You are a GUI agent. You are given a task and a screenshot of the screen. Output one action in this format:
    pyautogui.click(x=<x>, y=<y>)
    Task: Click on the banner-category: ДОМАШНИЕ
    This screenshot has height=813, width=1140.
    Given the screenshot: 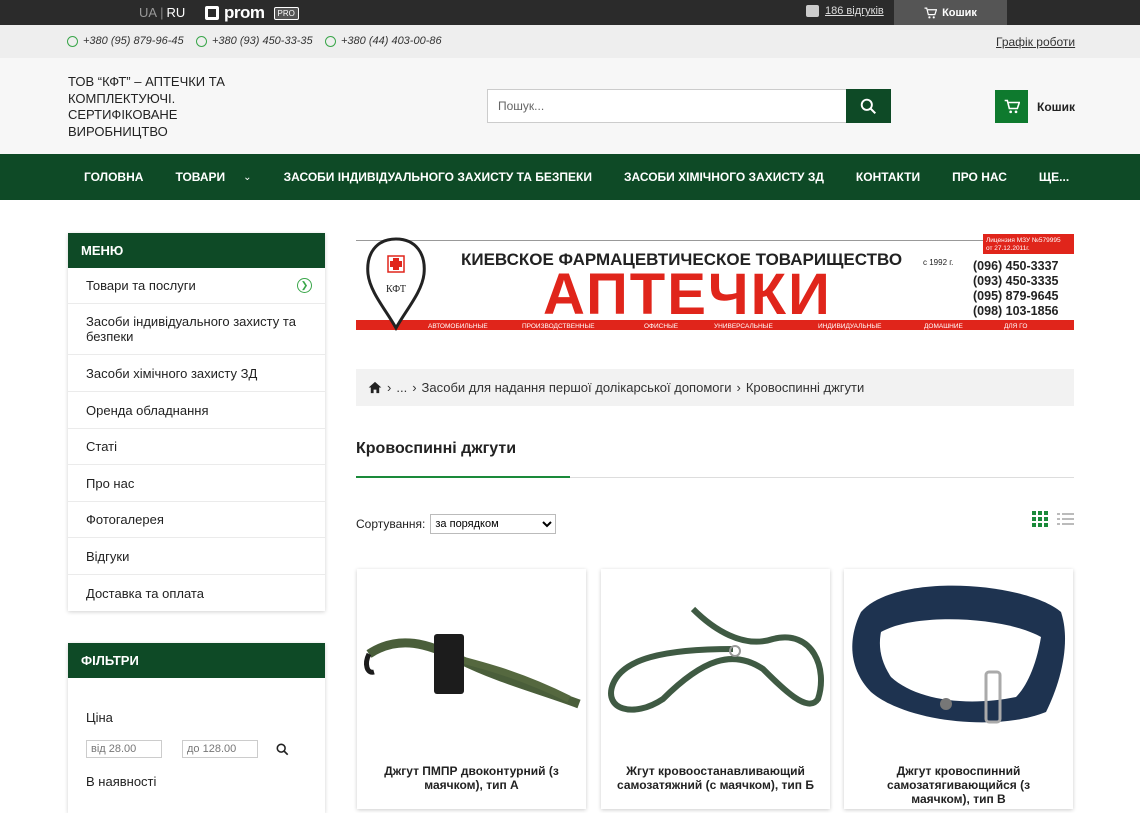 What is the action you would take?
    pyautogui.click(x=944, y=326)
    